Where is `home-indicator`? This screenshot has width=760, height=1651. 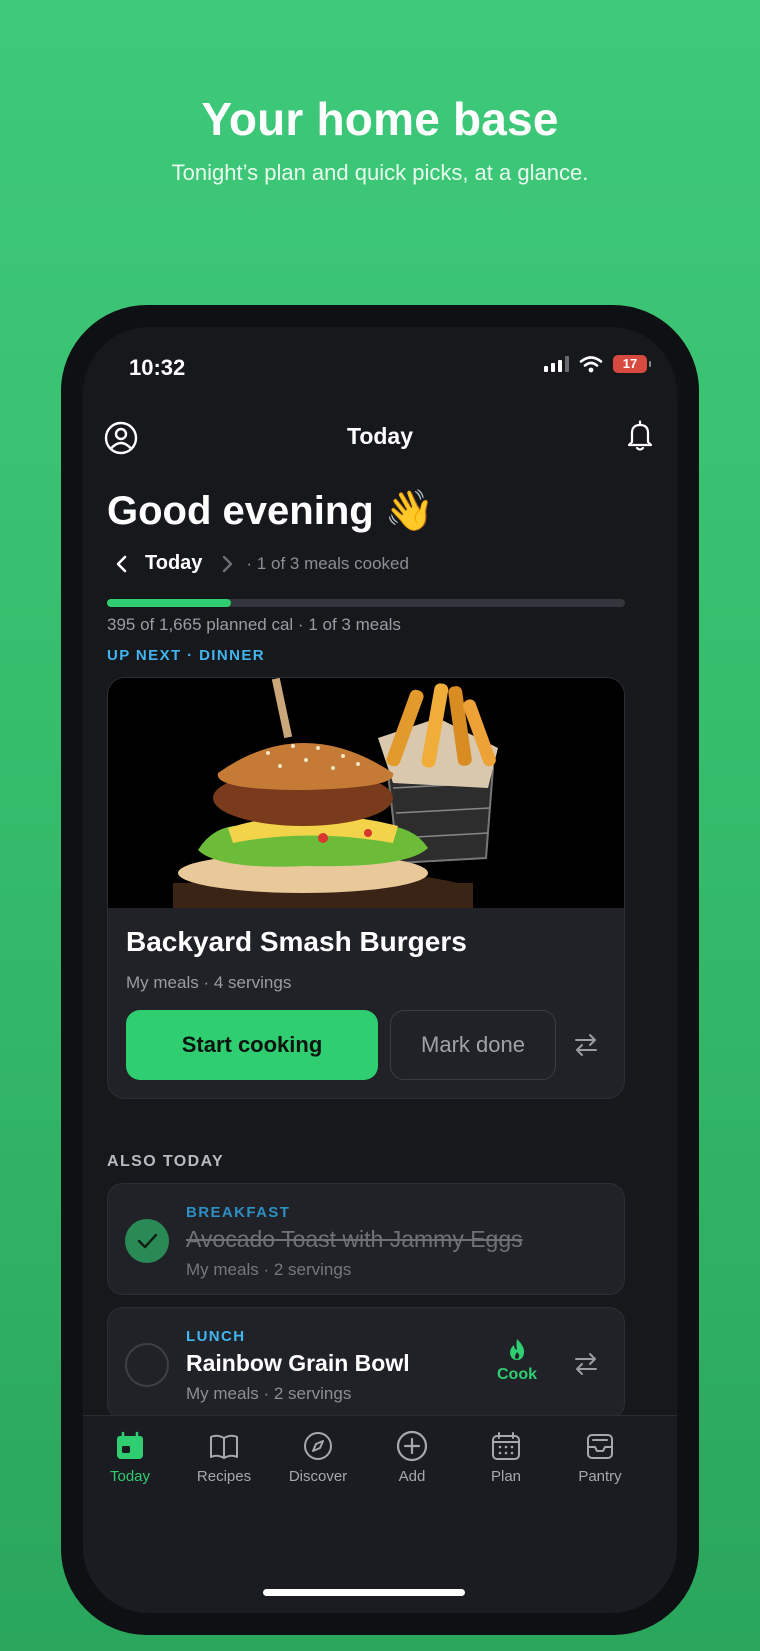 home-indicator is located at coordinates (364, 1592).